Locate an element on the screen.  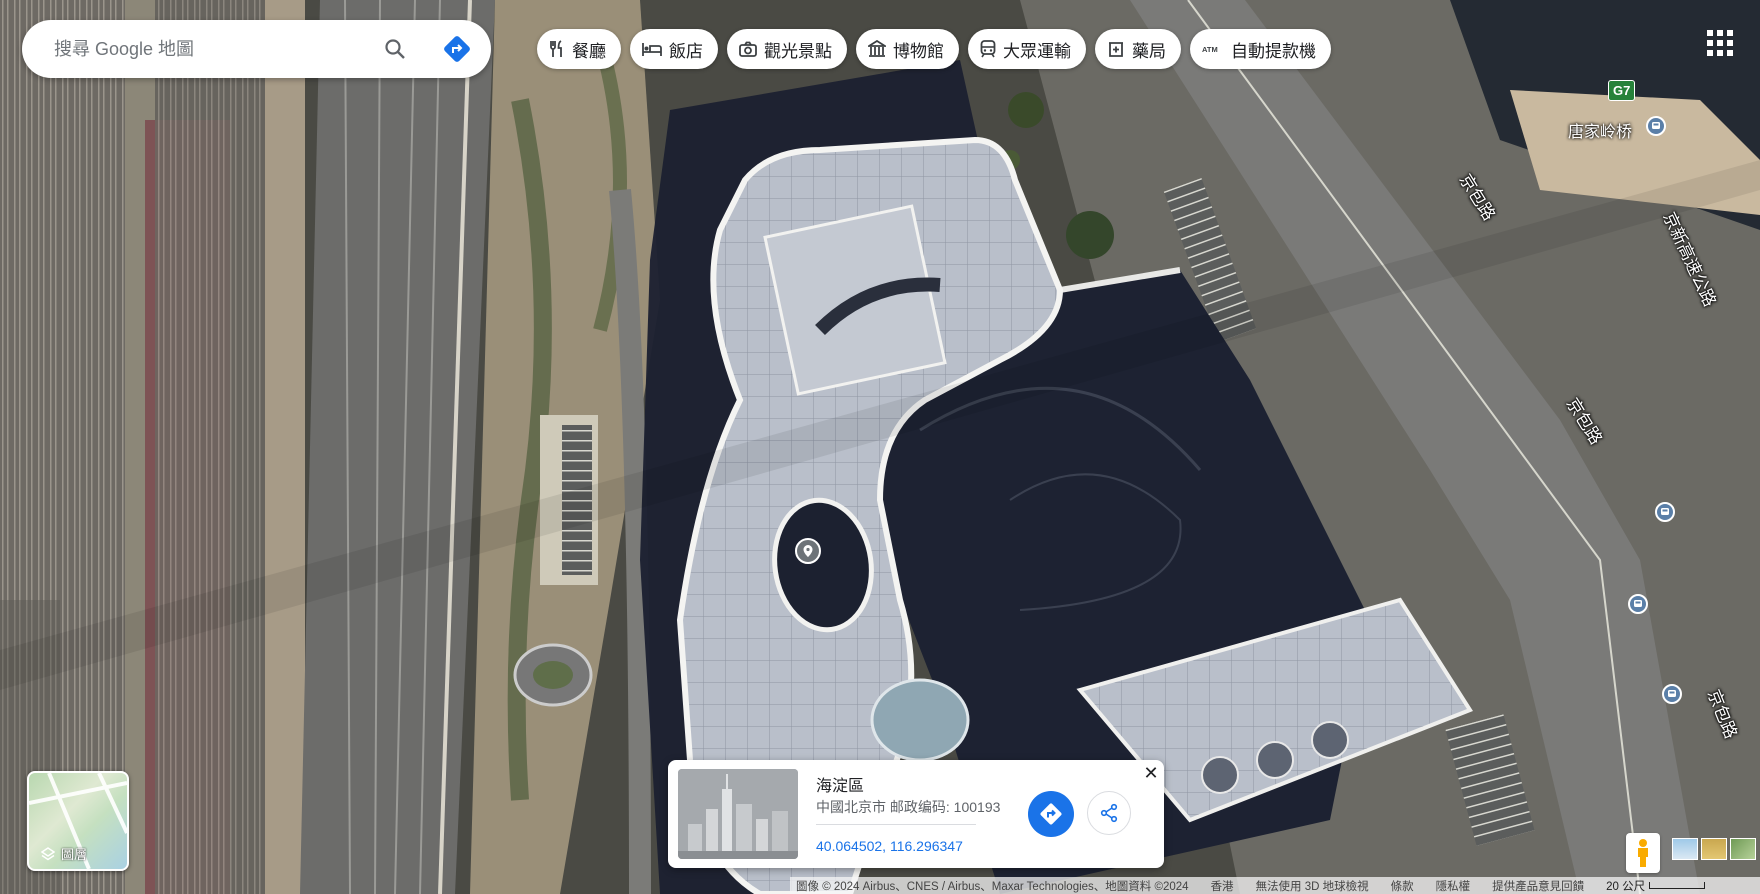
svg-text: ATM is located at coordinates (1210, 49).